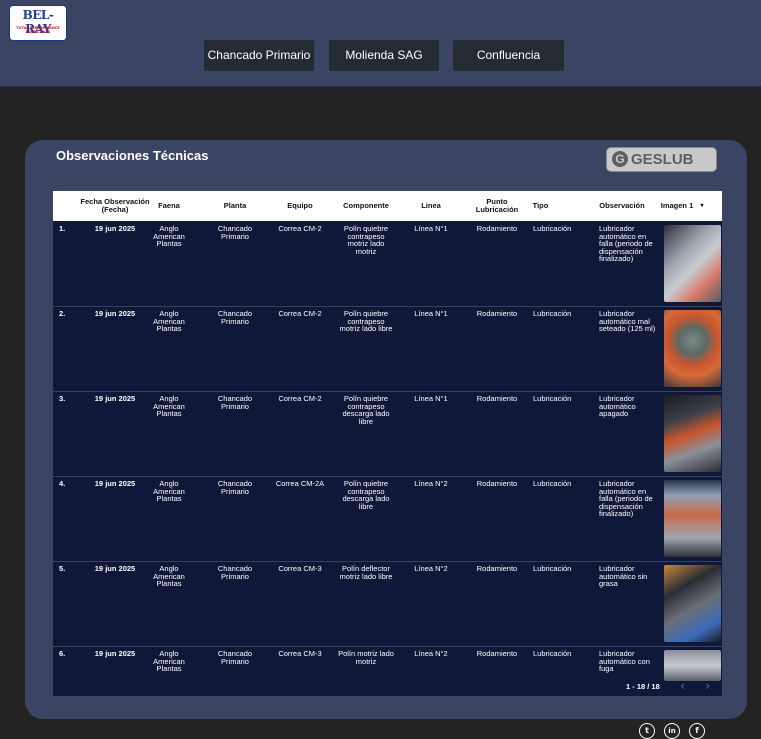 Image resolution: width=761 pixels, height=739 pixels. Describe the element at coordinates (682, 686) in the screenshot. I see `prev-page-icon: ‹` at that location.